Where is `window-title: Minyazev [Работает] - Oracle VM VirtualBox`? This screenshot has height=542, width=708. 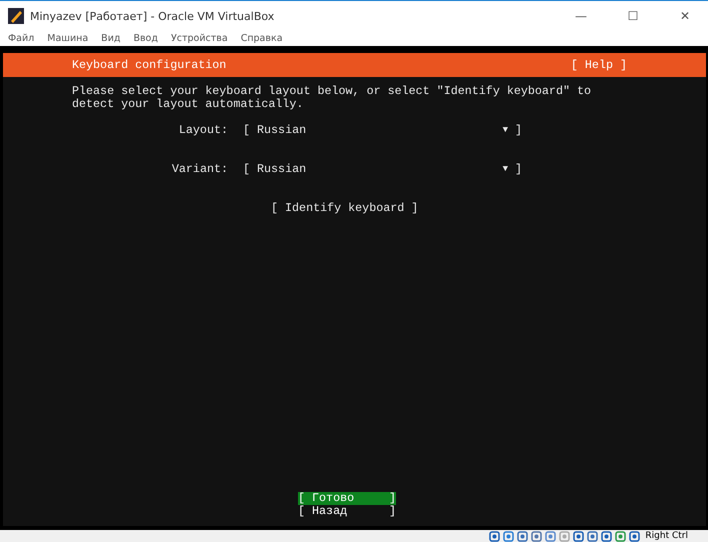
window-title: Minyazev [Работает] - Oracle VM VirtualBox is located at coordinates (153, 16).